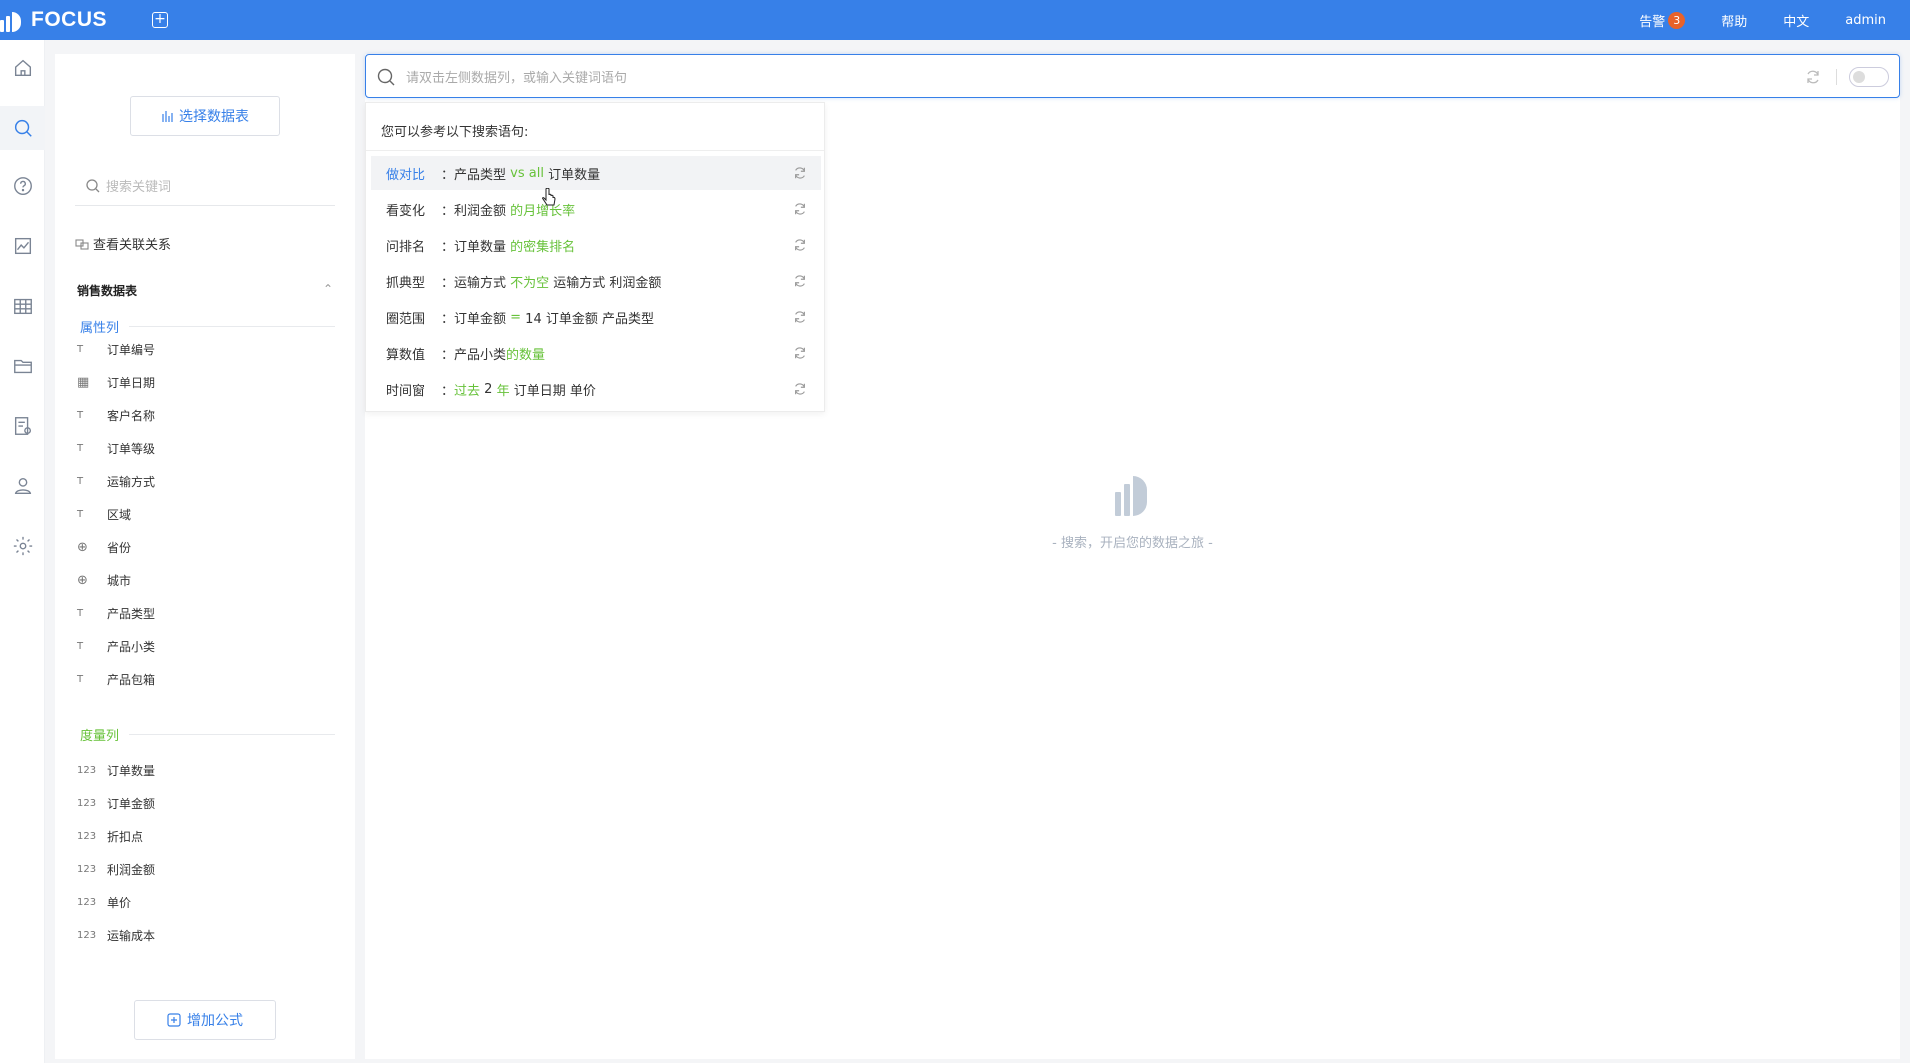 This screenshot has height=1063, width=1910. Describe the element at coordinates (448, 391) in the screenshot. I see `suggestion-text: ：` at that location.